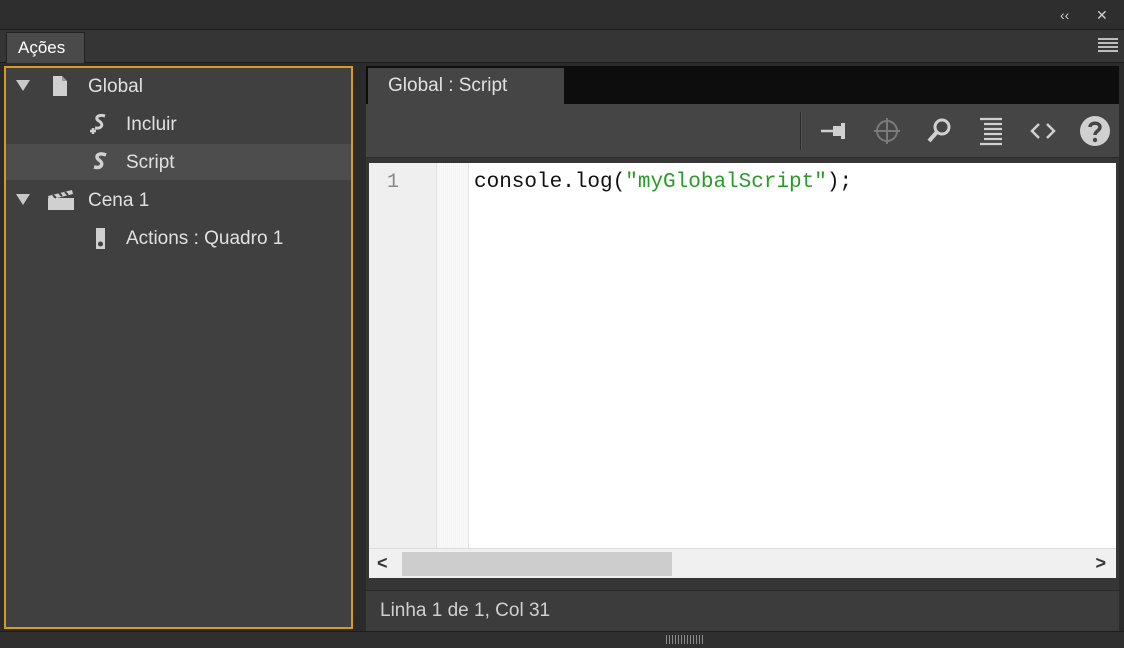 The image size is (1124, 648). Describe the element at coordinates (61, 200) in the screenshot. I see `scene-clapperboard-icon` at that location.